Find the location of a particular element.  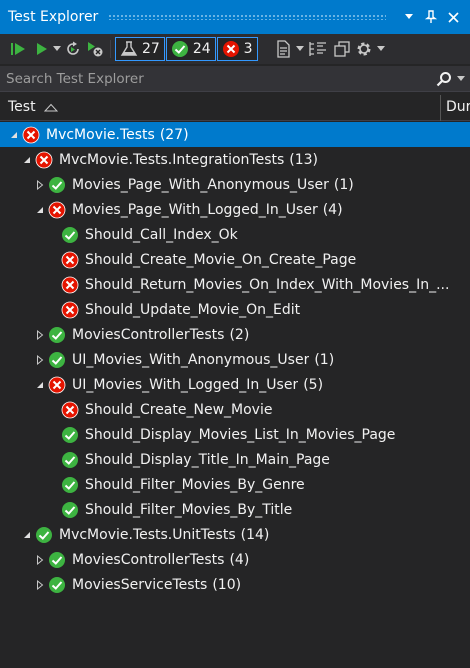

tree-row: Should_Filter_Movies_By_Title is located at coordinates (235, 509).